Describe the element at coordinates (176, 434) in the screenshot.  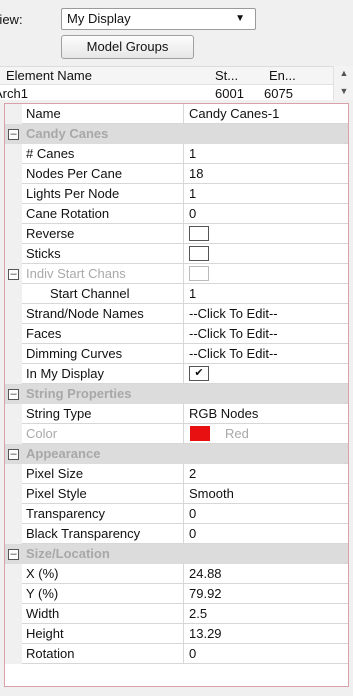
I see `property-row-color: Color Red` at that location.